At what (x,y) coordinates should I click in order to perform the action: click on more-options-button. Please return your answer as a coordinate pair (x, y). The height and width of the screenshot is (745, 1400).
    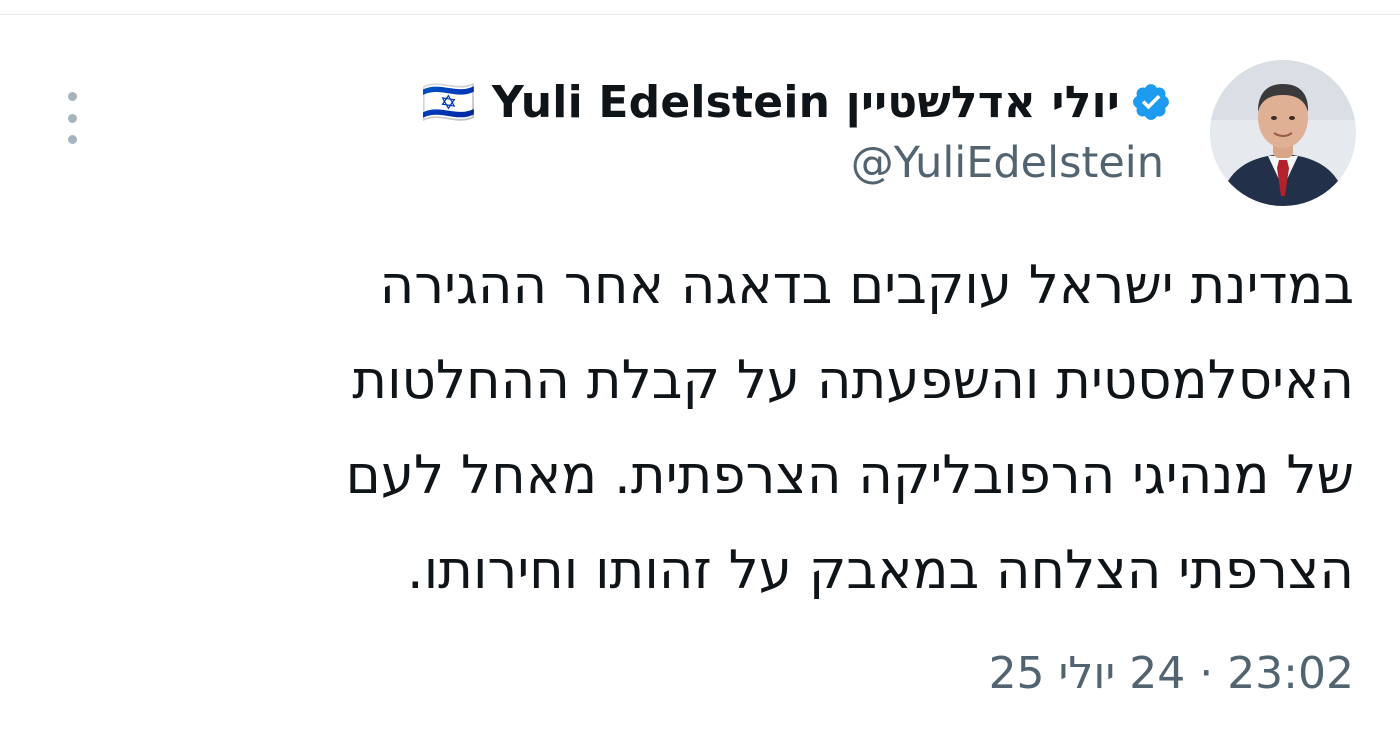
    Looking at the image, I should click on (72, 118).